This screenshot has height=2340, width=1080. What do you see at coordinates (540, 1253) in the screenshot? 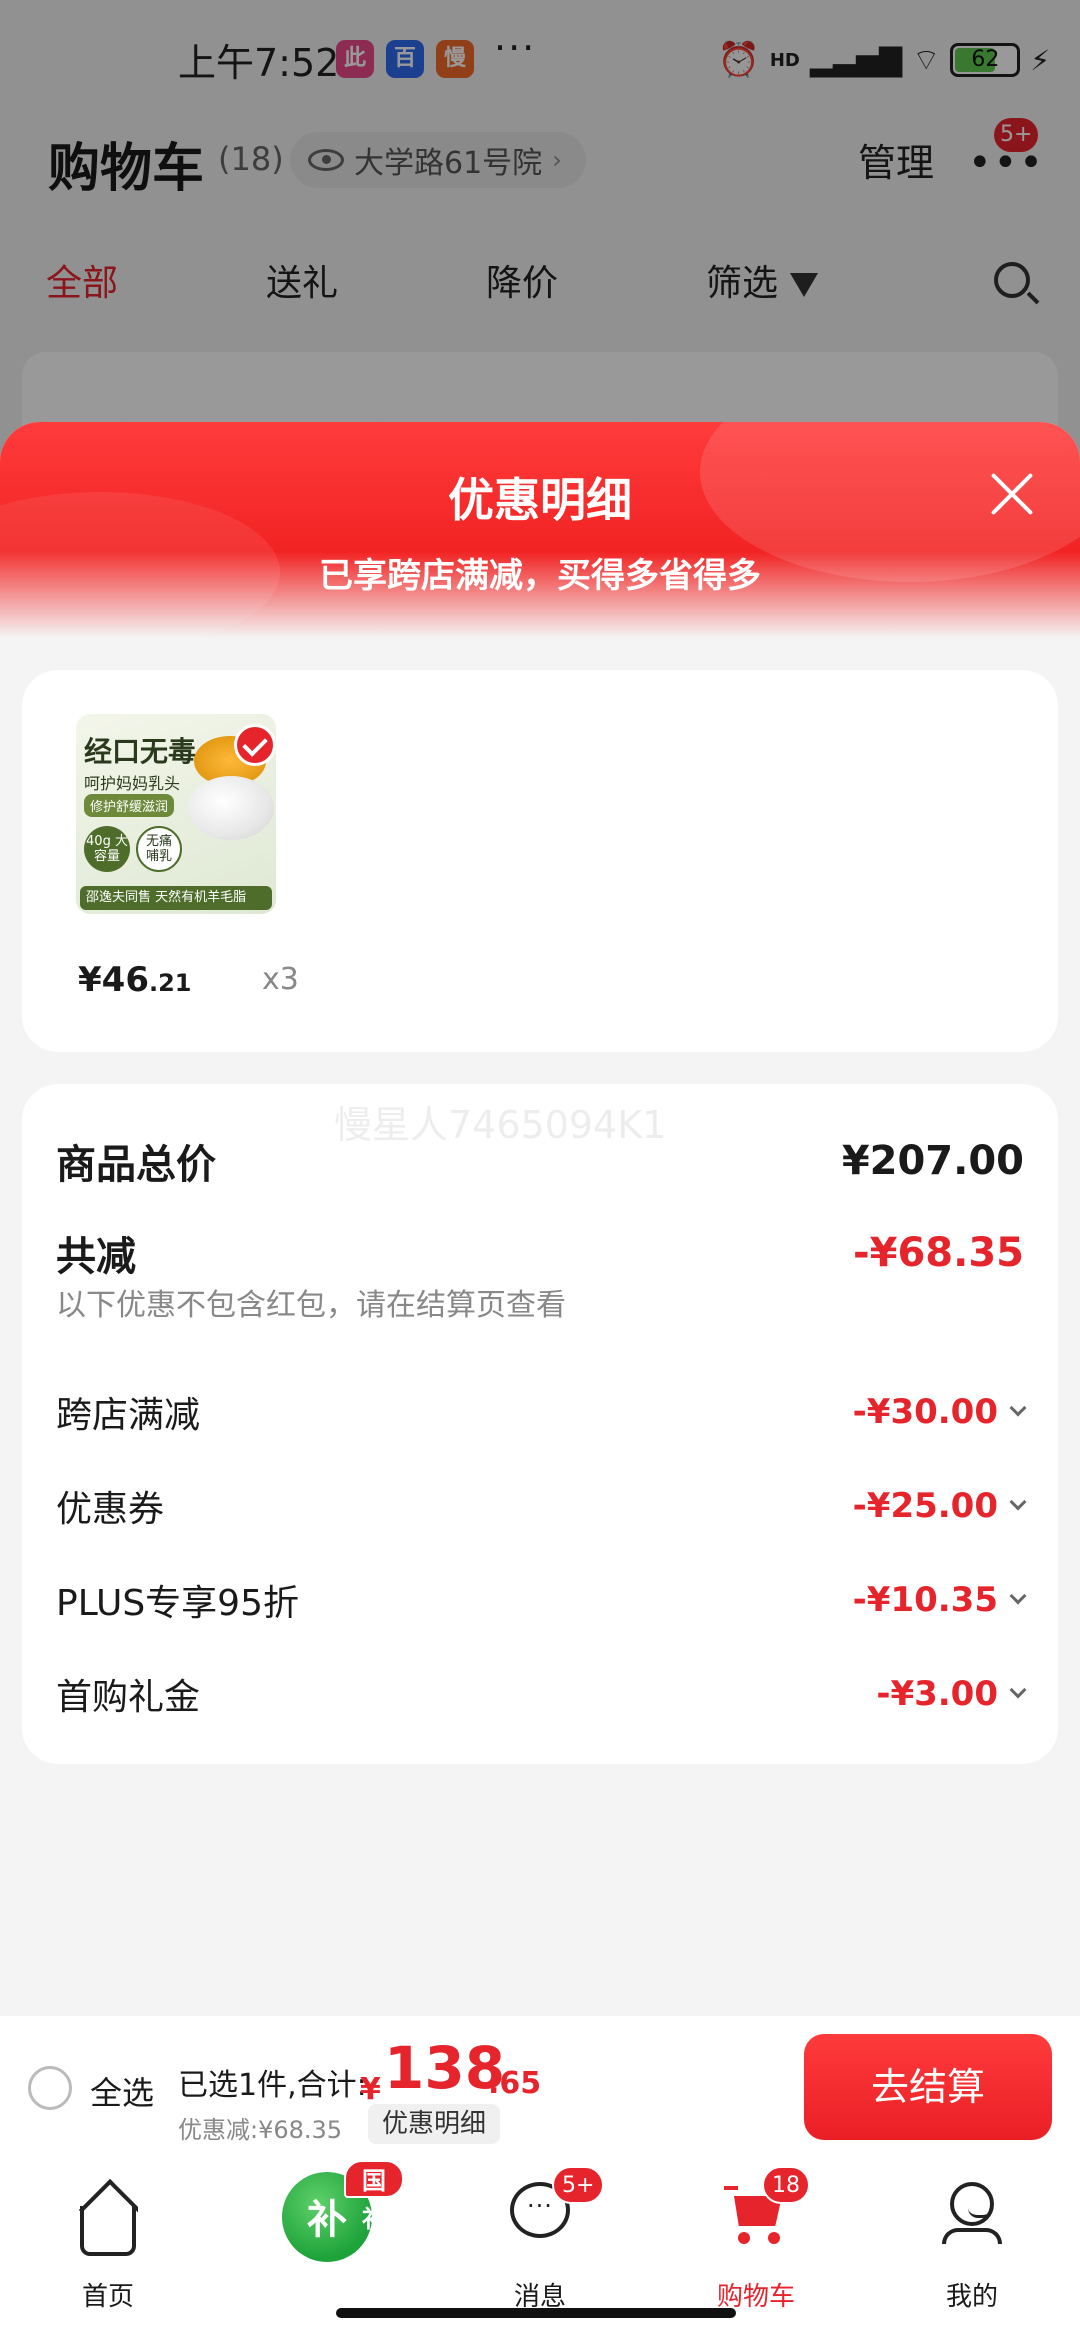
I see `reduction-row: 共减 -¥68.35` at bounding box center [540, 1253].